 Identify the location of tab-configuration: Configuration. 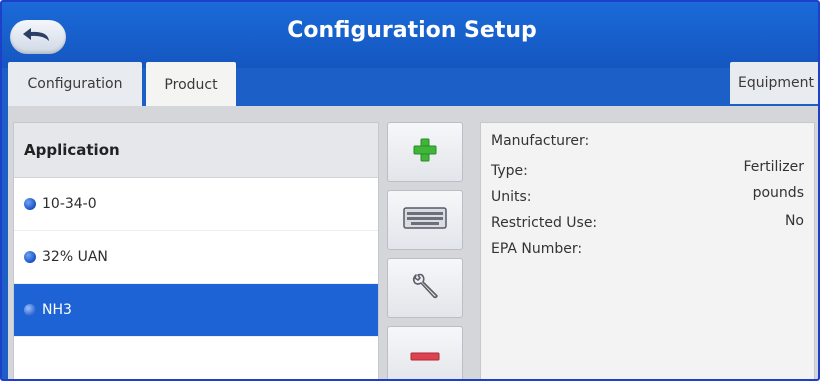
(75, 84).